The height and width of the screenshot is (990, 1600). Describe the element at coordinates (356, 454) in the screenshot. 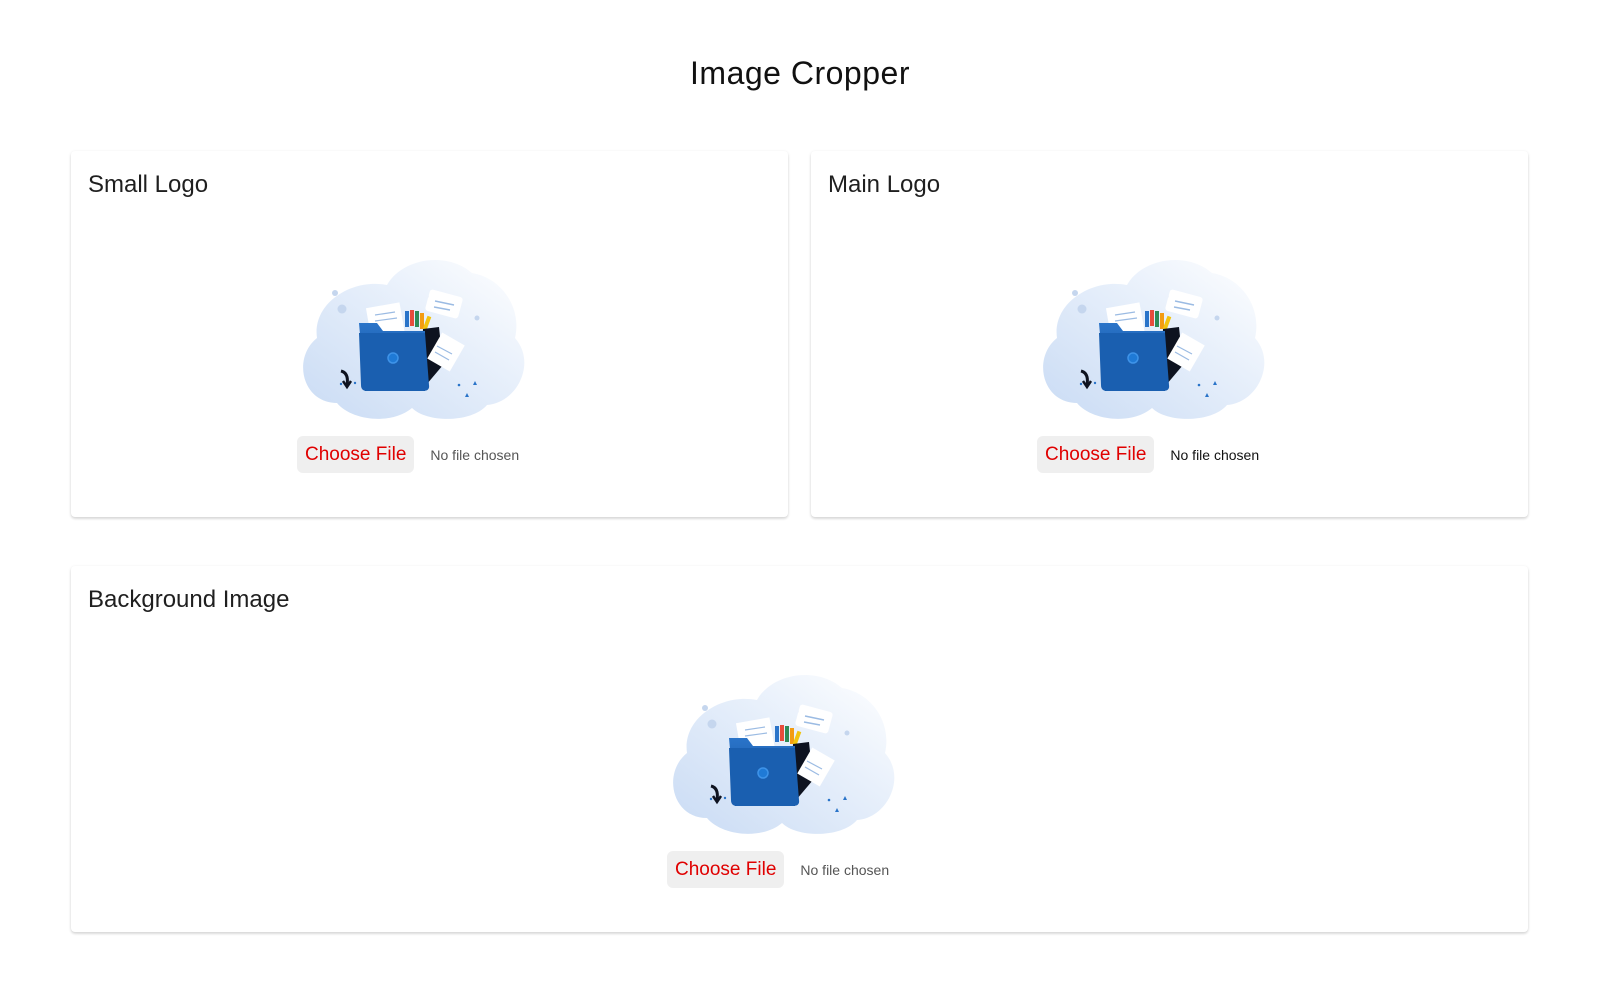

I see `small-logo-choose-file-button: Choose File` at that location.